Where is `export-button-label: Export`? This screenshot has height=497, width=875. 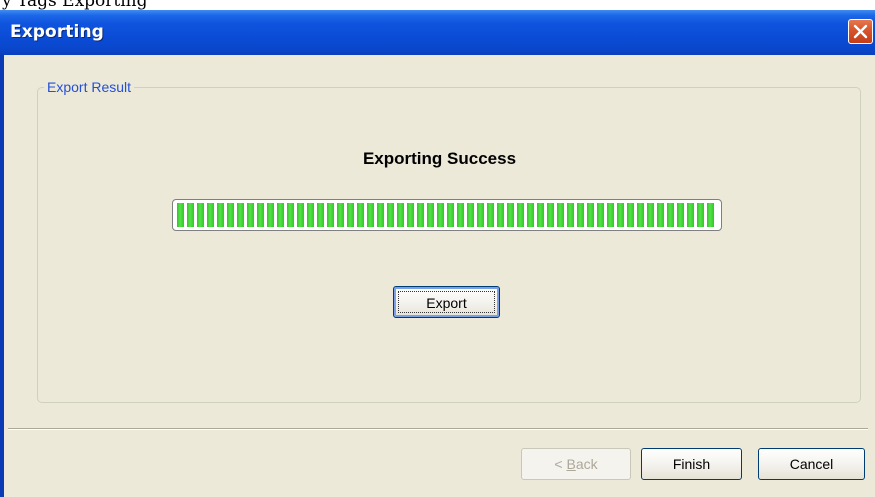 export-button-label: Export is located at coordinates (446, 302).